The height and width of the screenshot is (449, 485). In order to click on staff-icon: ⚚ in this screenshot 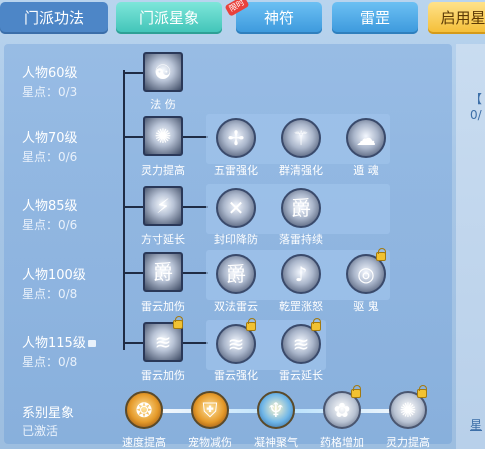, I will do `click(301, 138)`.